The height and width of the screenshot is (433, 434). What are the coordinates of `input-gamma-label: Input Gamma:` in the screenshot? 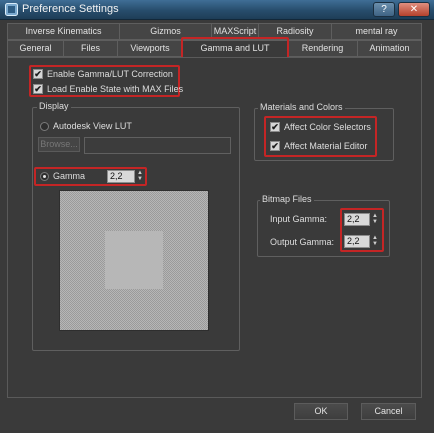 It's located at (299, 219).